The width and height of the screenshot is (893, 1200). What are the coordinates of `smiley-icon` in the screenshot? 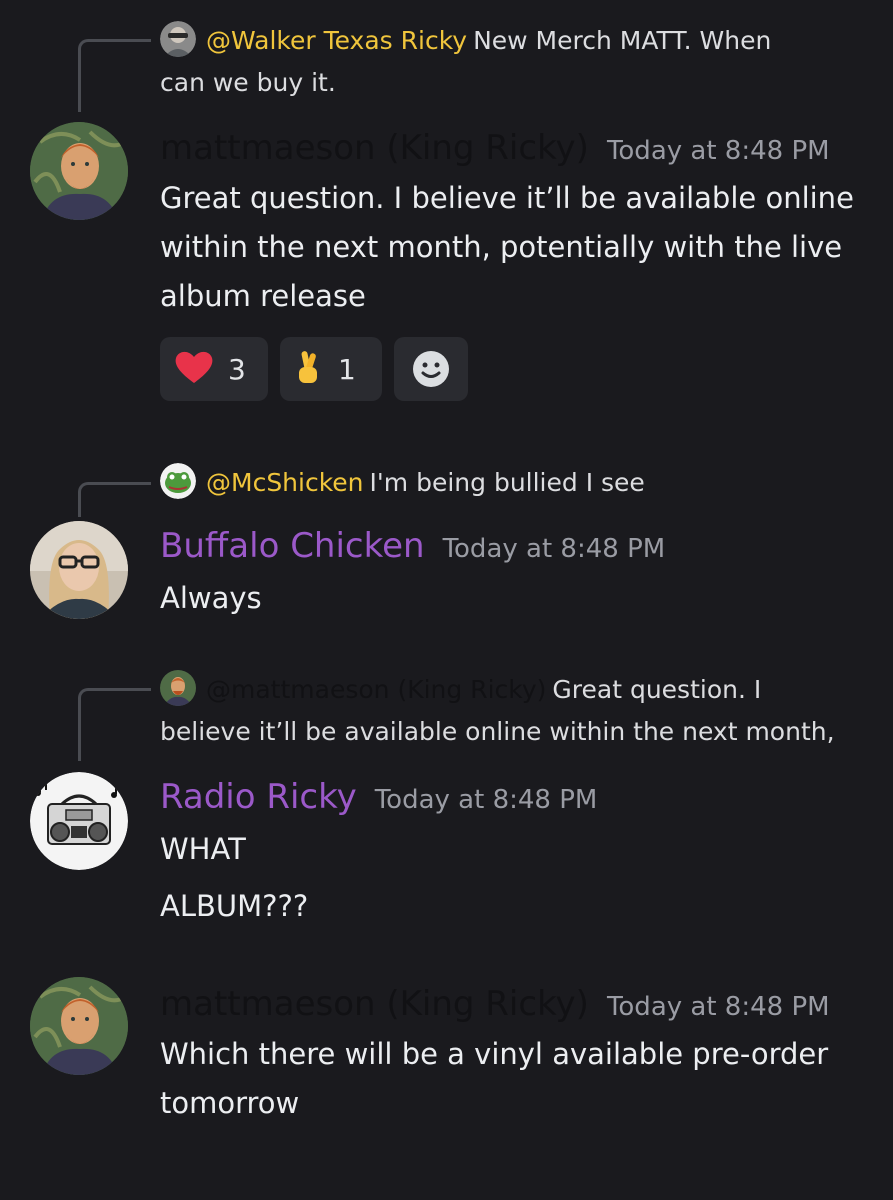 It's located at (431, 369).